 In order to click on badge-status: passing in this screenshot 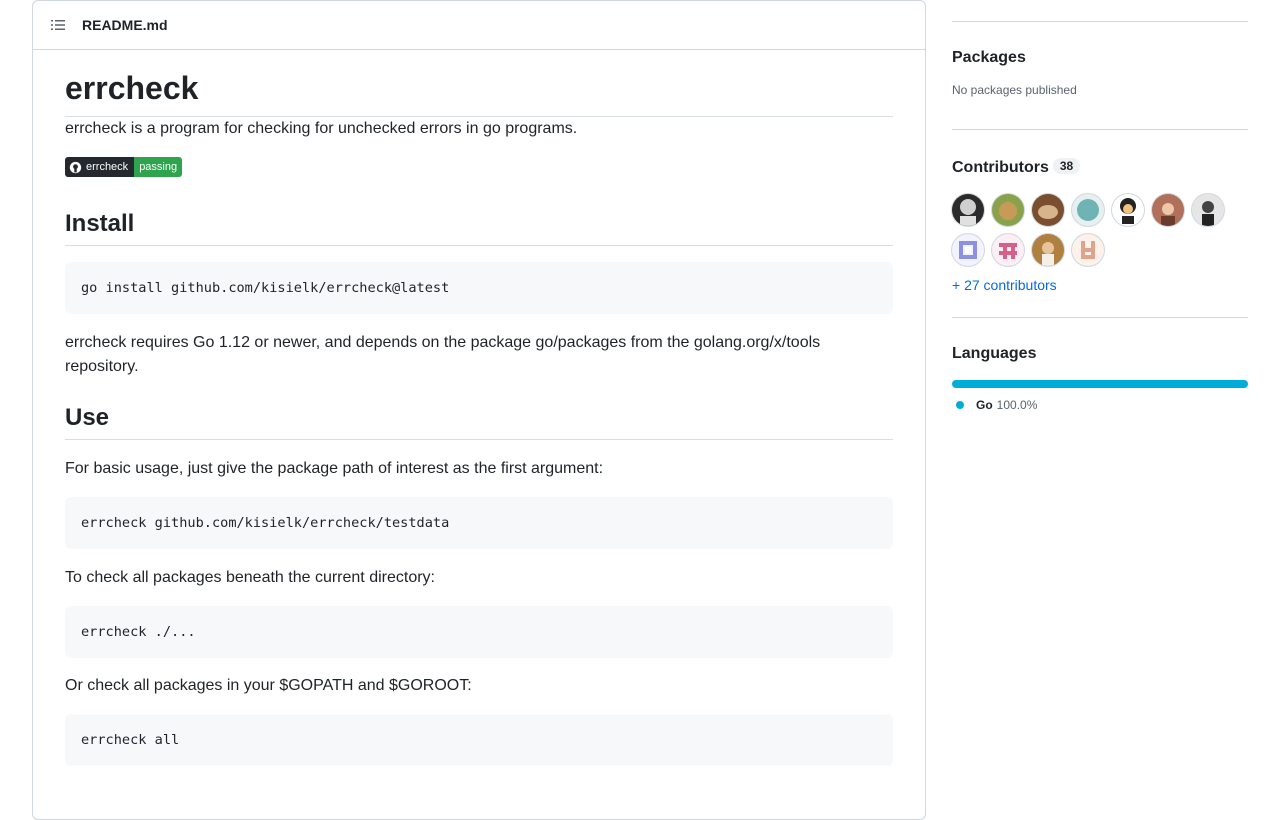, I will do `click(158, 167)`.